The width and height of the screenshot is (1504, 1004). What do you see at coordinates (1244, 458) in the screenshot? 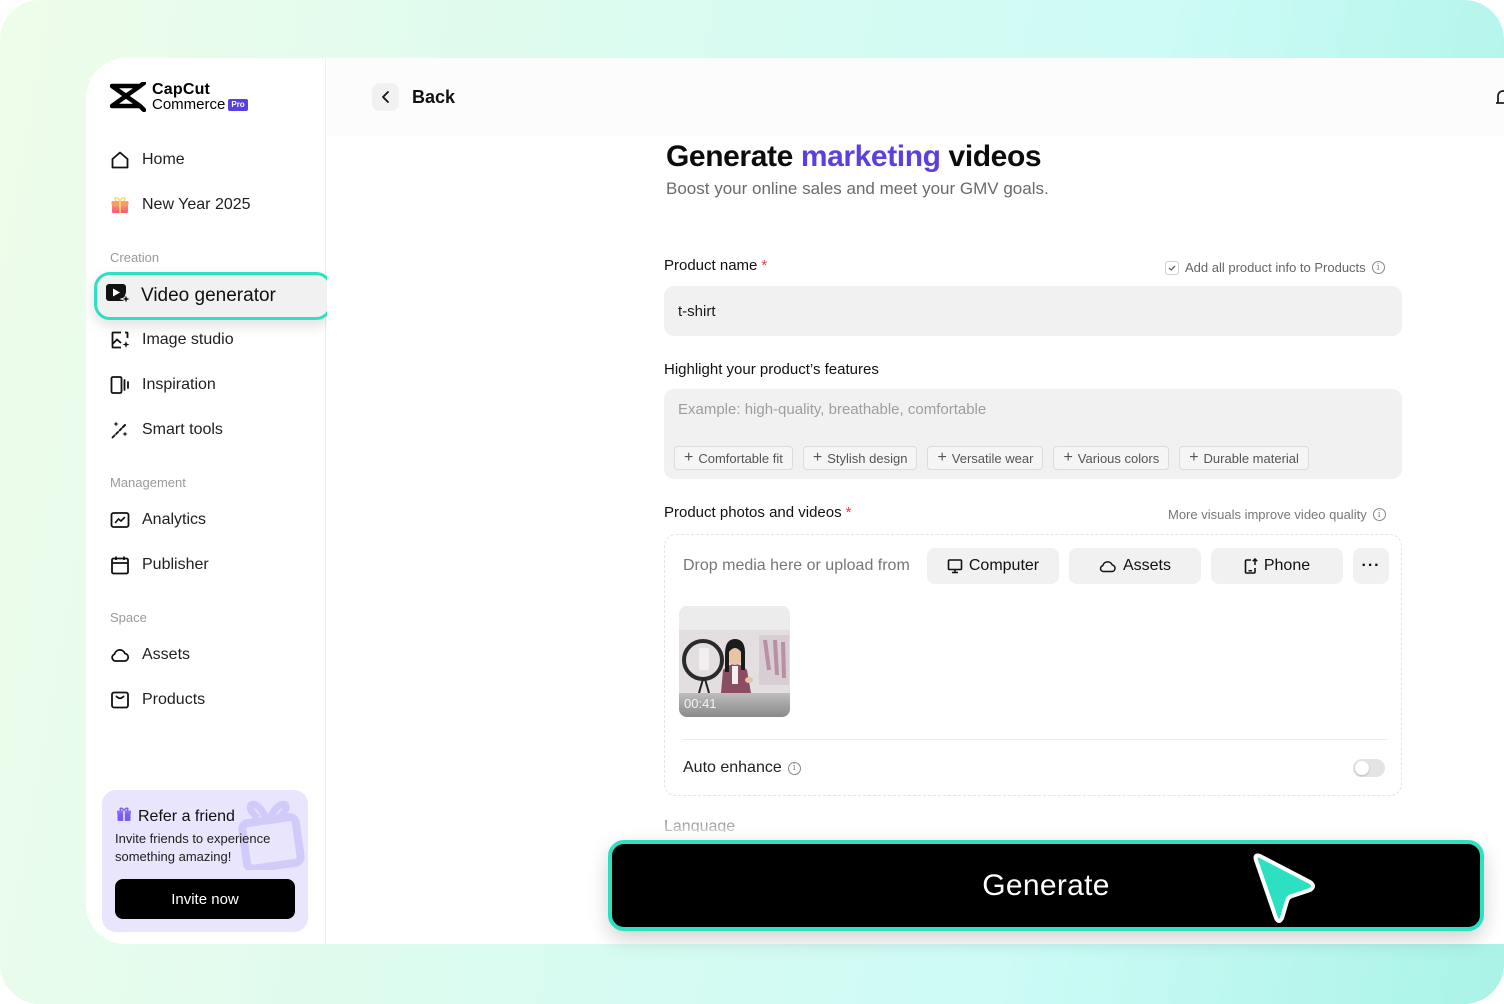
I see `suggestion-chip: + Durable material` at bounding box center [1244, 458].